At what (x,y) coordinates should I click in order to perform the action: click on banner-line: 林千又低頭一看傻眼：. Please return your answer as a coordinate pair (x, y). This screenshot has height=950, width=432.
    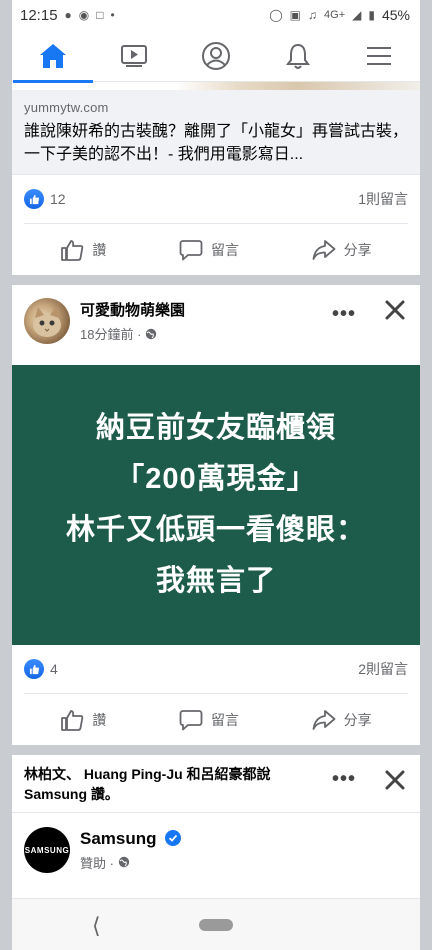
    Looking at the image, I should click on (215, 530).